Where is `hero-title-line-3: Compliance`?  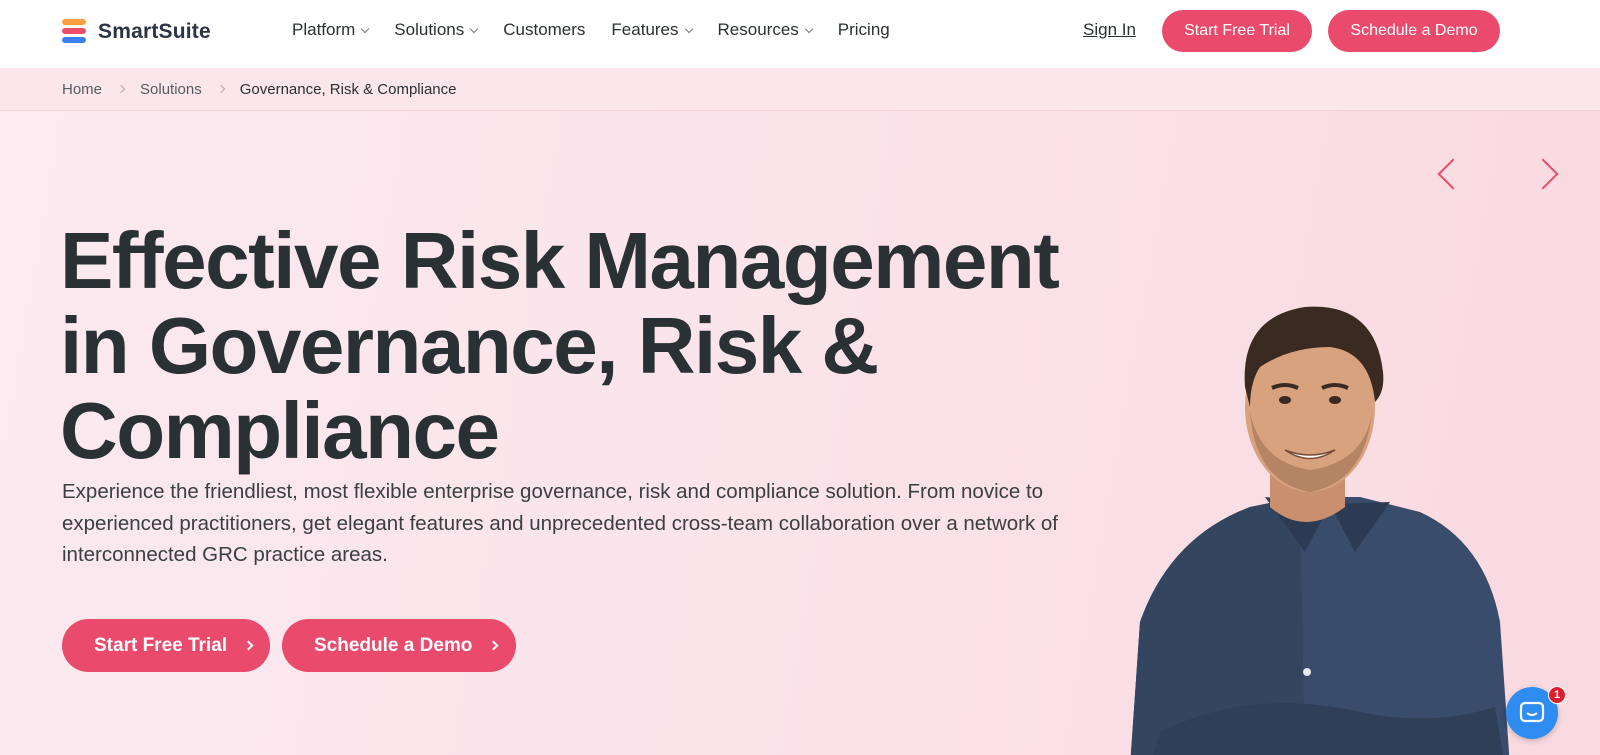
hero-title-line-3: Compliance is located at coordinates (280, 430).